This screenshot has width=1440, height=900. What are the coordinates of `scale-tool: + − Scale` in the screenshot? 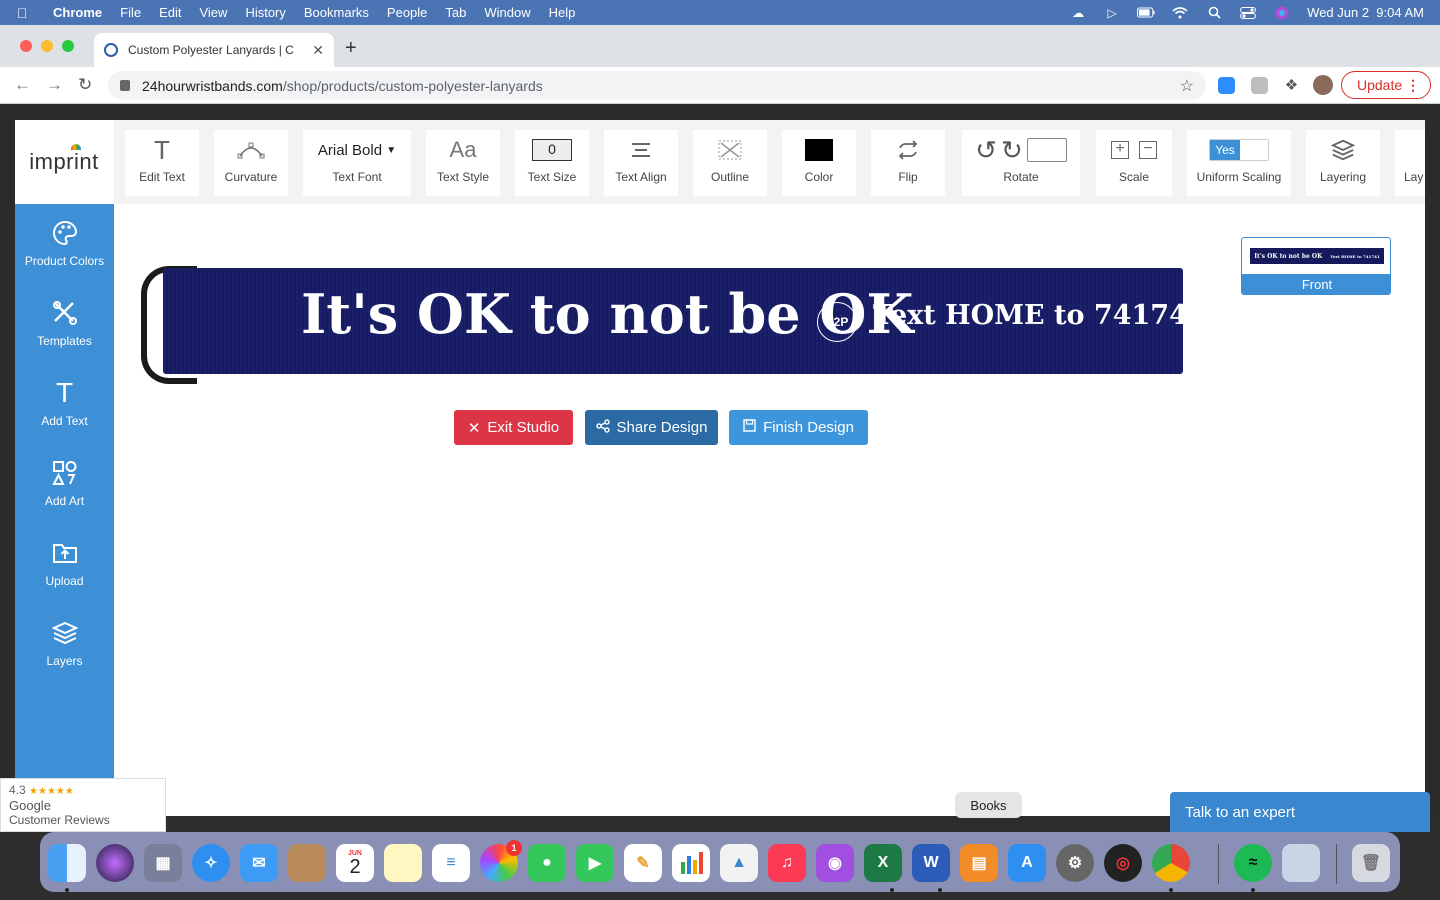 It's located at (1134, 163).